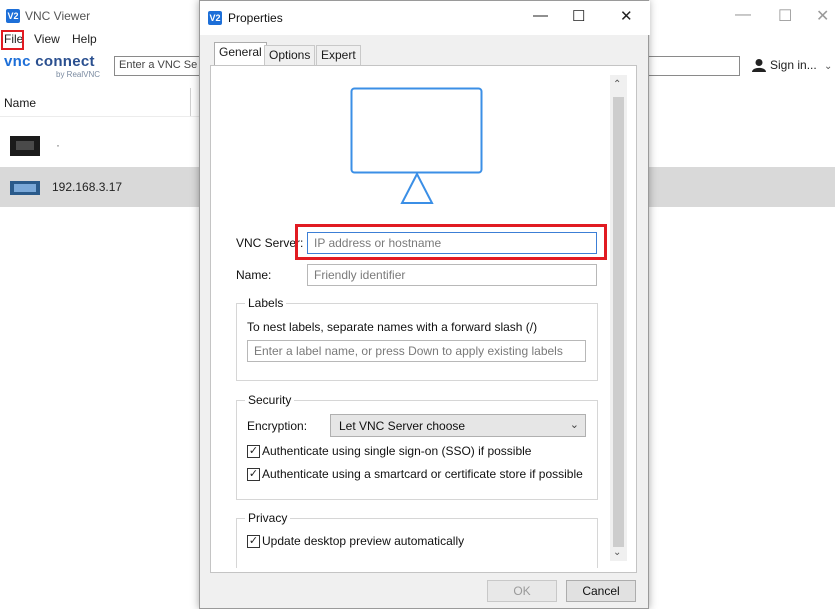 This screenshot has width=835, height=609. What do you see at coordinates (78, 74) in the screenshot?
I see `brand-by-realvnc: by RealVNC` at bounding box center [78, 74].